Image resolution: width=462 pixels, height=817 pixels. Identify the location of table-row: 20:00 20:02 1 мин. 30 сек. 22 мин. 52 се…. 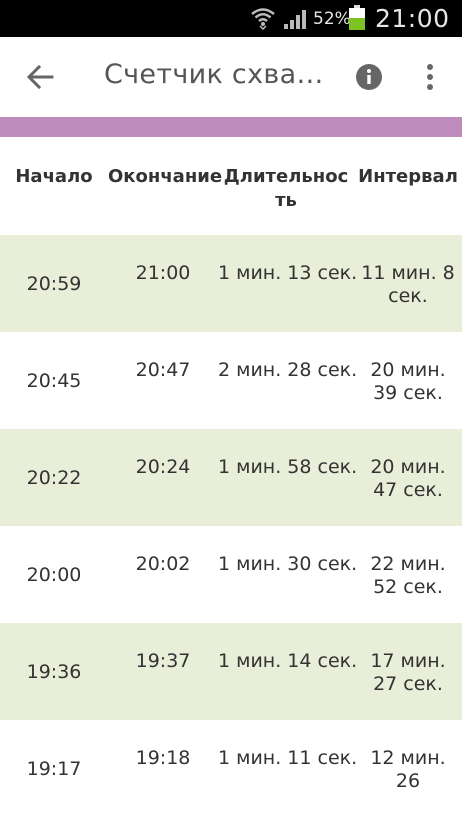
(231, 574).